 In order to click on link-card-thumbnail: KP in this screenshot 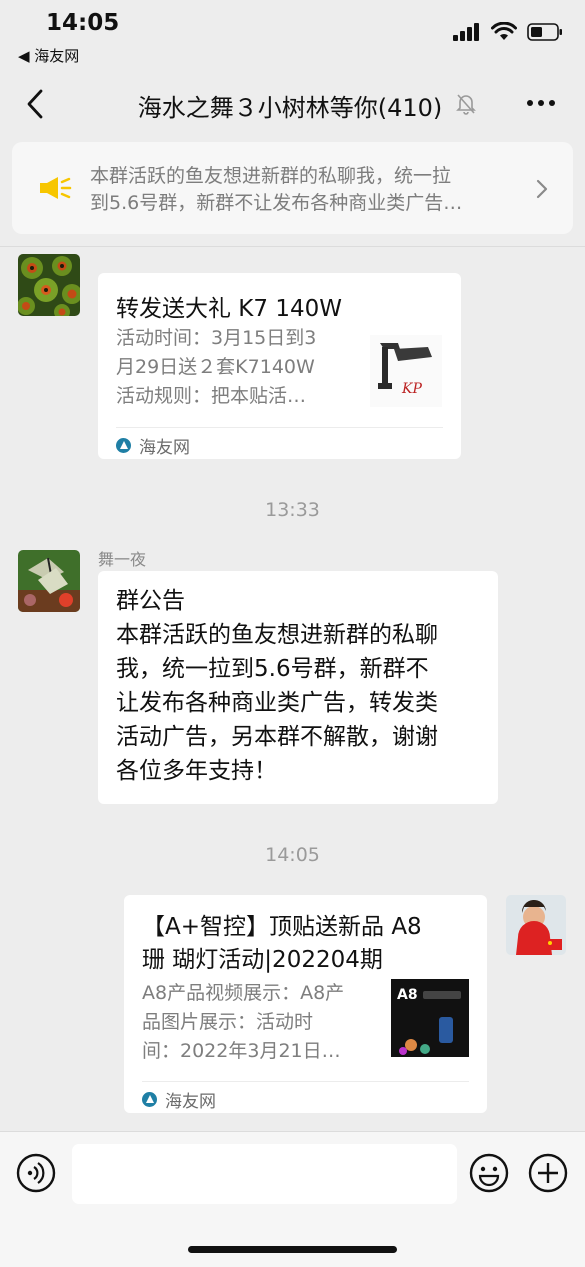, I will do `click(406, 371)`.